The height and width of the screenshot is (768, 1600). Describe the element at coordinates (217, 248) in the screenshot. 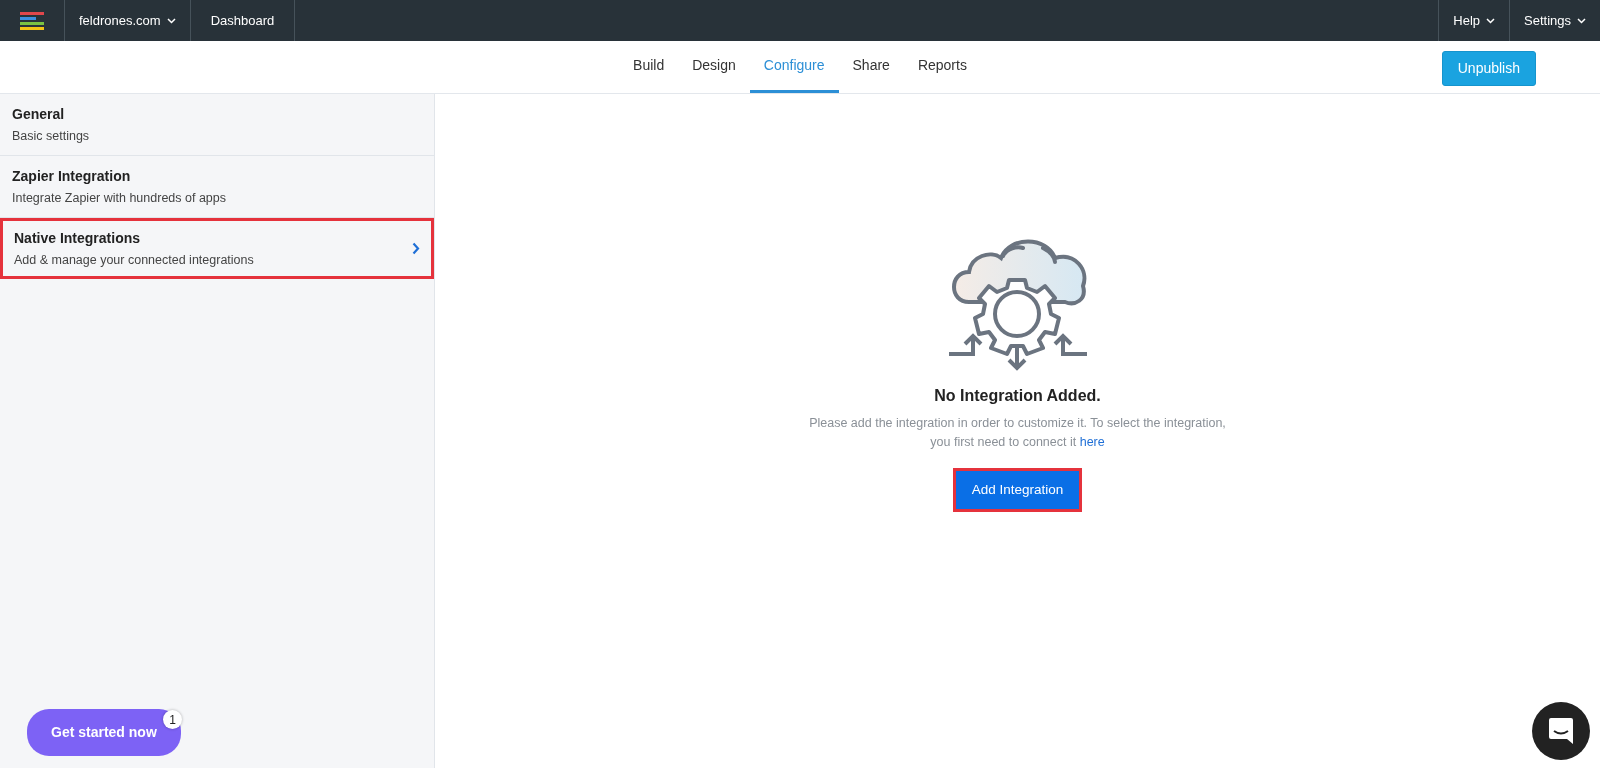

I see `sidebar-item: Native Integrations Add & manage your connected integrations` at that location.